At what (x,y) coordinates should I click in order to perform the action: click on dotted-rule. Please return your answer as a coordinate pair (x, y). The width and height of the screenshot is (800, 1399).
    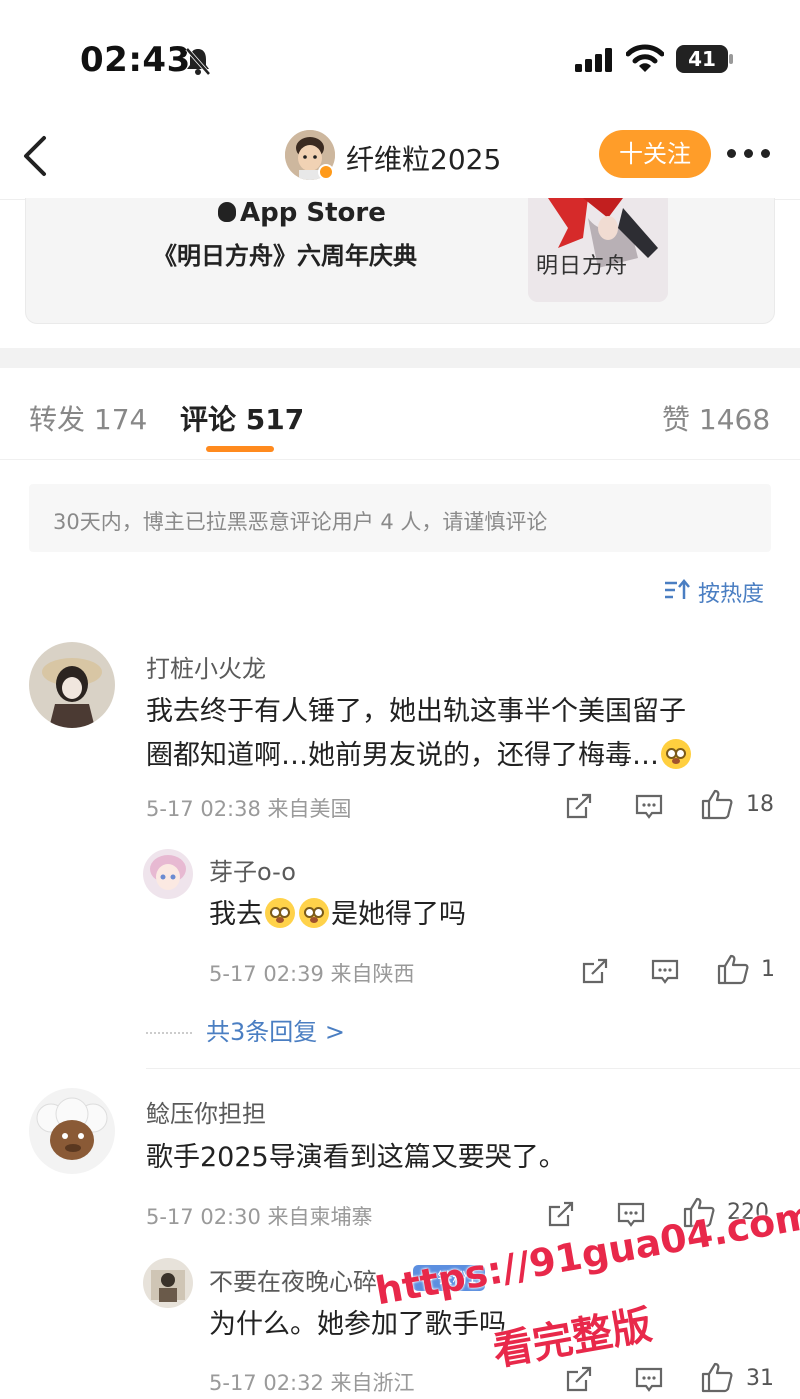
    Looking at the image, I should click on (169, 1033).